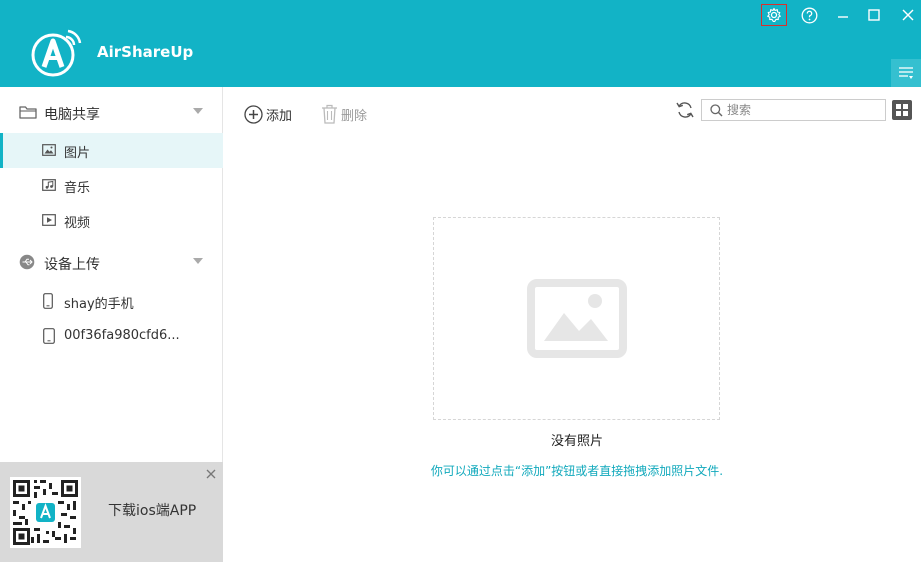  I want to click on help-icon, so click(809, 15).